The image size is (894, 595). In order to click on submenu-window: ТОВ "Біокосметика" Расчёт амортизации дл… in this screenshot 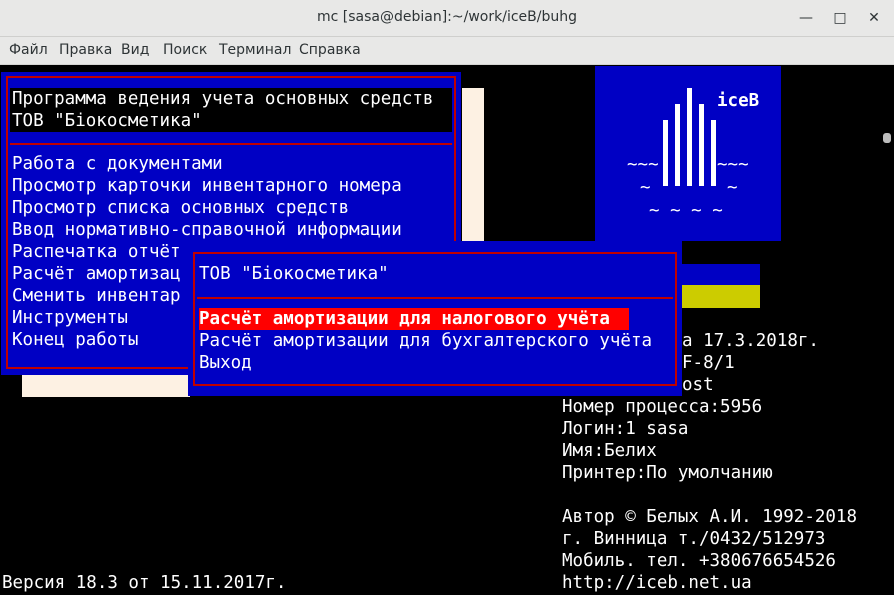, I will do `click(435, 318)`.